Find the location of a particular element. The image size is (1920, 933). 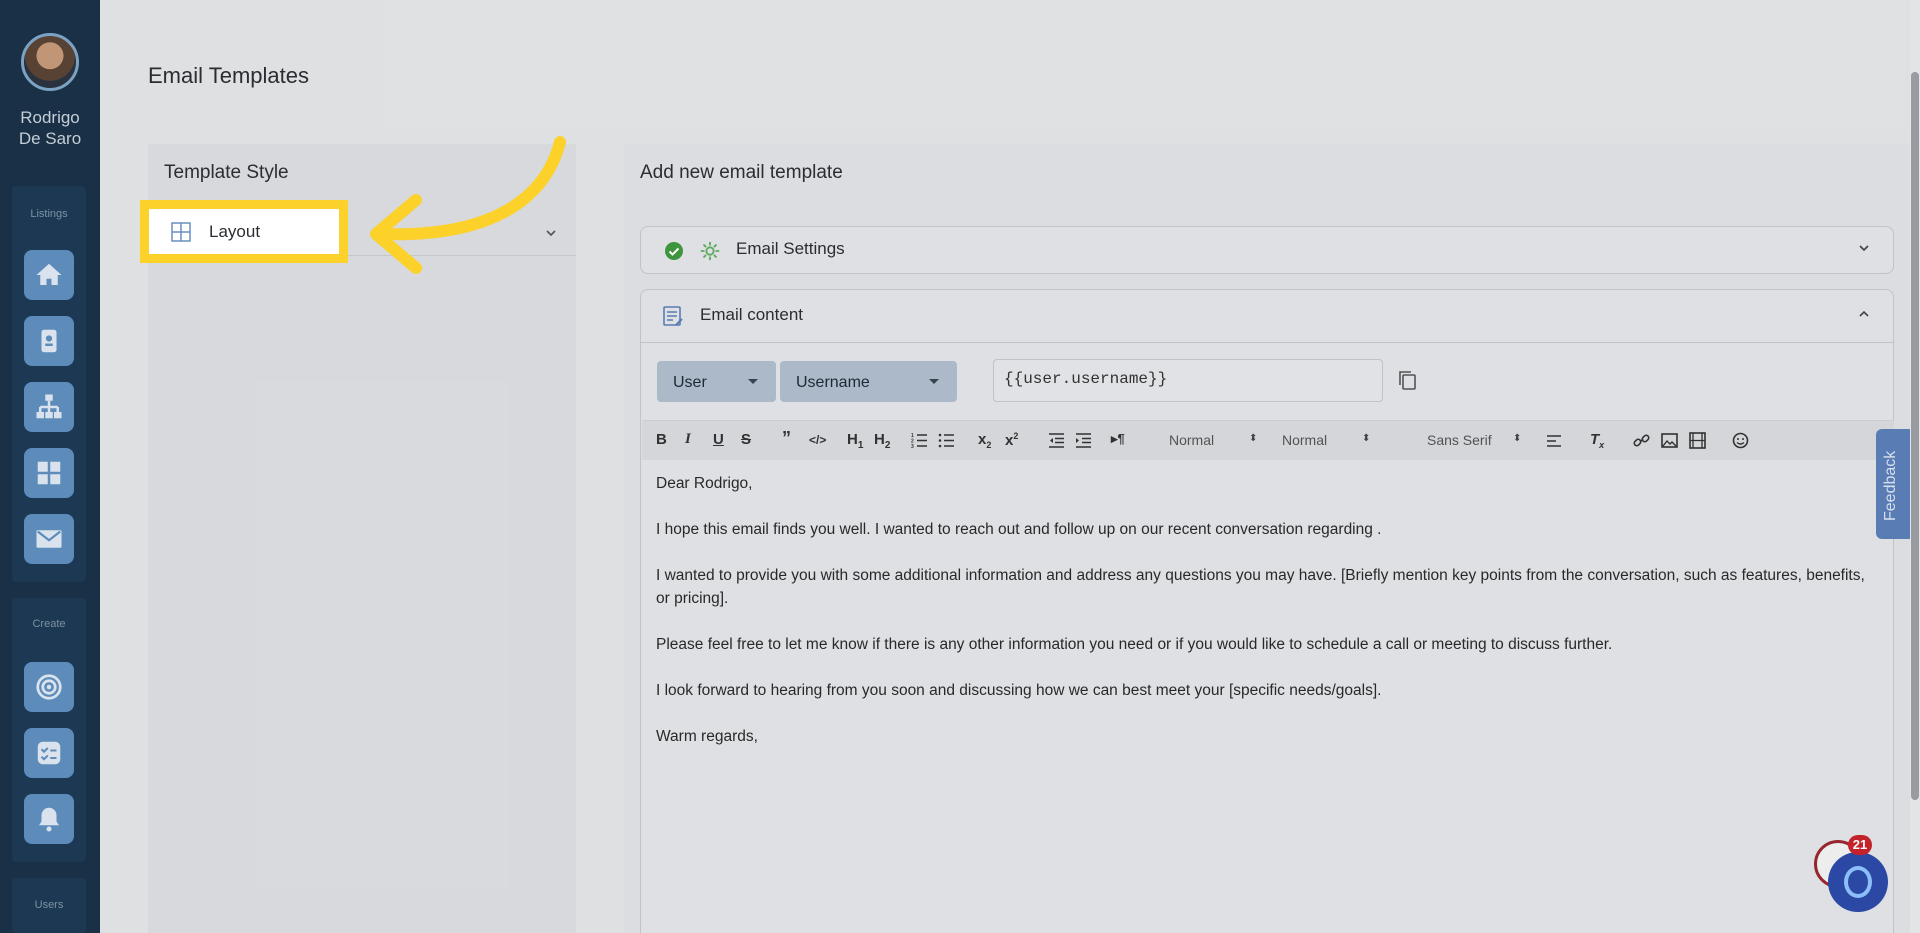

nav-alerts-button is located at coordinates (49, 819).